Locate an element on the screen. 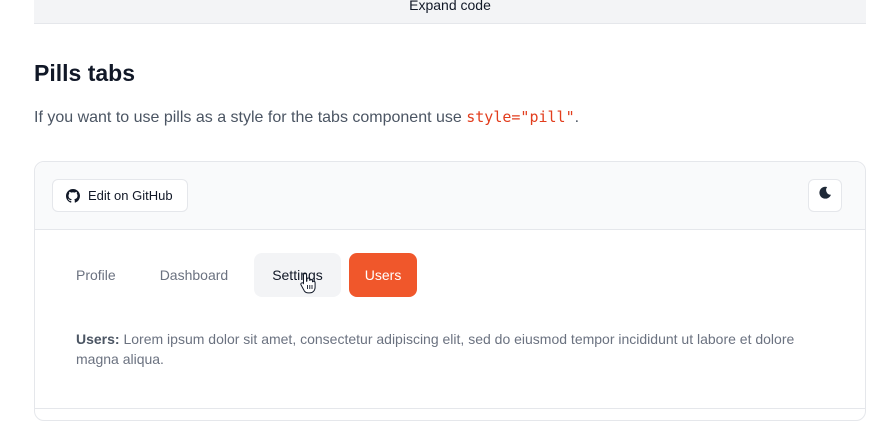 The height and width of the screenshot is (423, 886). theme-toggle-button is located at coordinates (825, 195).